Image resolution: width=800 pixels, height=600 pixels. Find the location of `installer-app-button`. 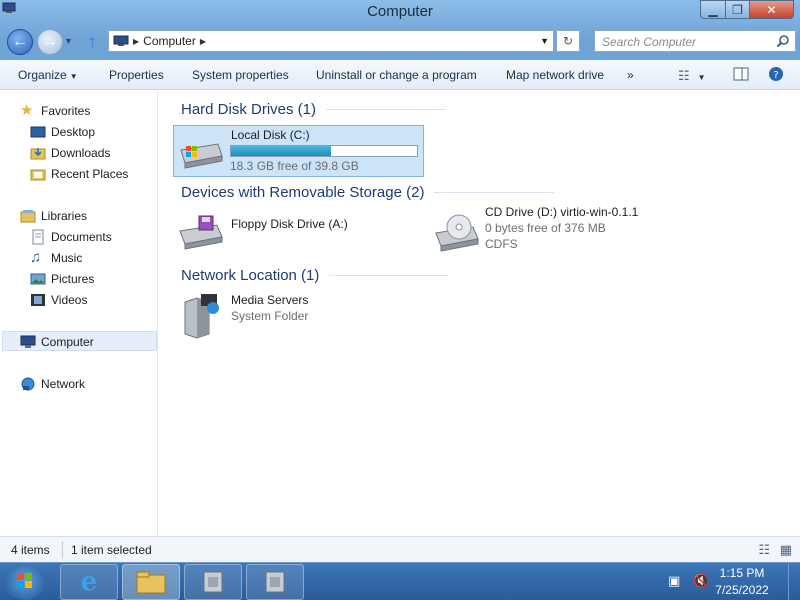

installer-app-button is located at coordinates (213, 582).